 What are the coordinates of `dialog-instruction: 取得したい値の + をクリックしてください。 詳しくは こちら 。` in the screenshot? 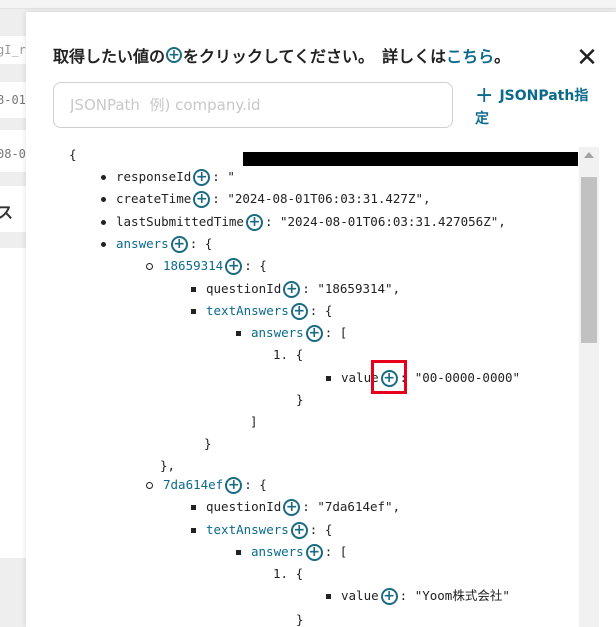 It's located at (281, 55).